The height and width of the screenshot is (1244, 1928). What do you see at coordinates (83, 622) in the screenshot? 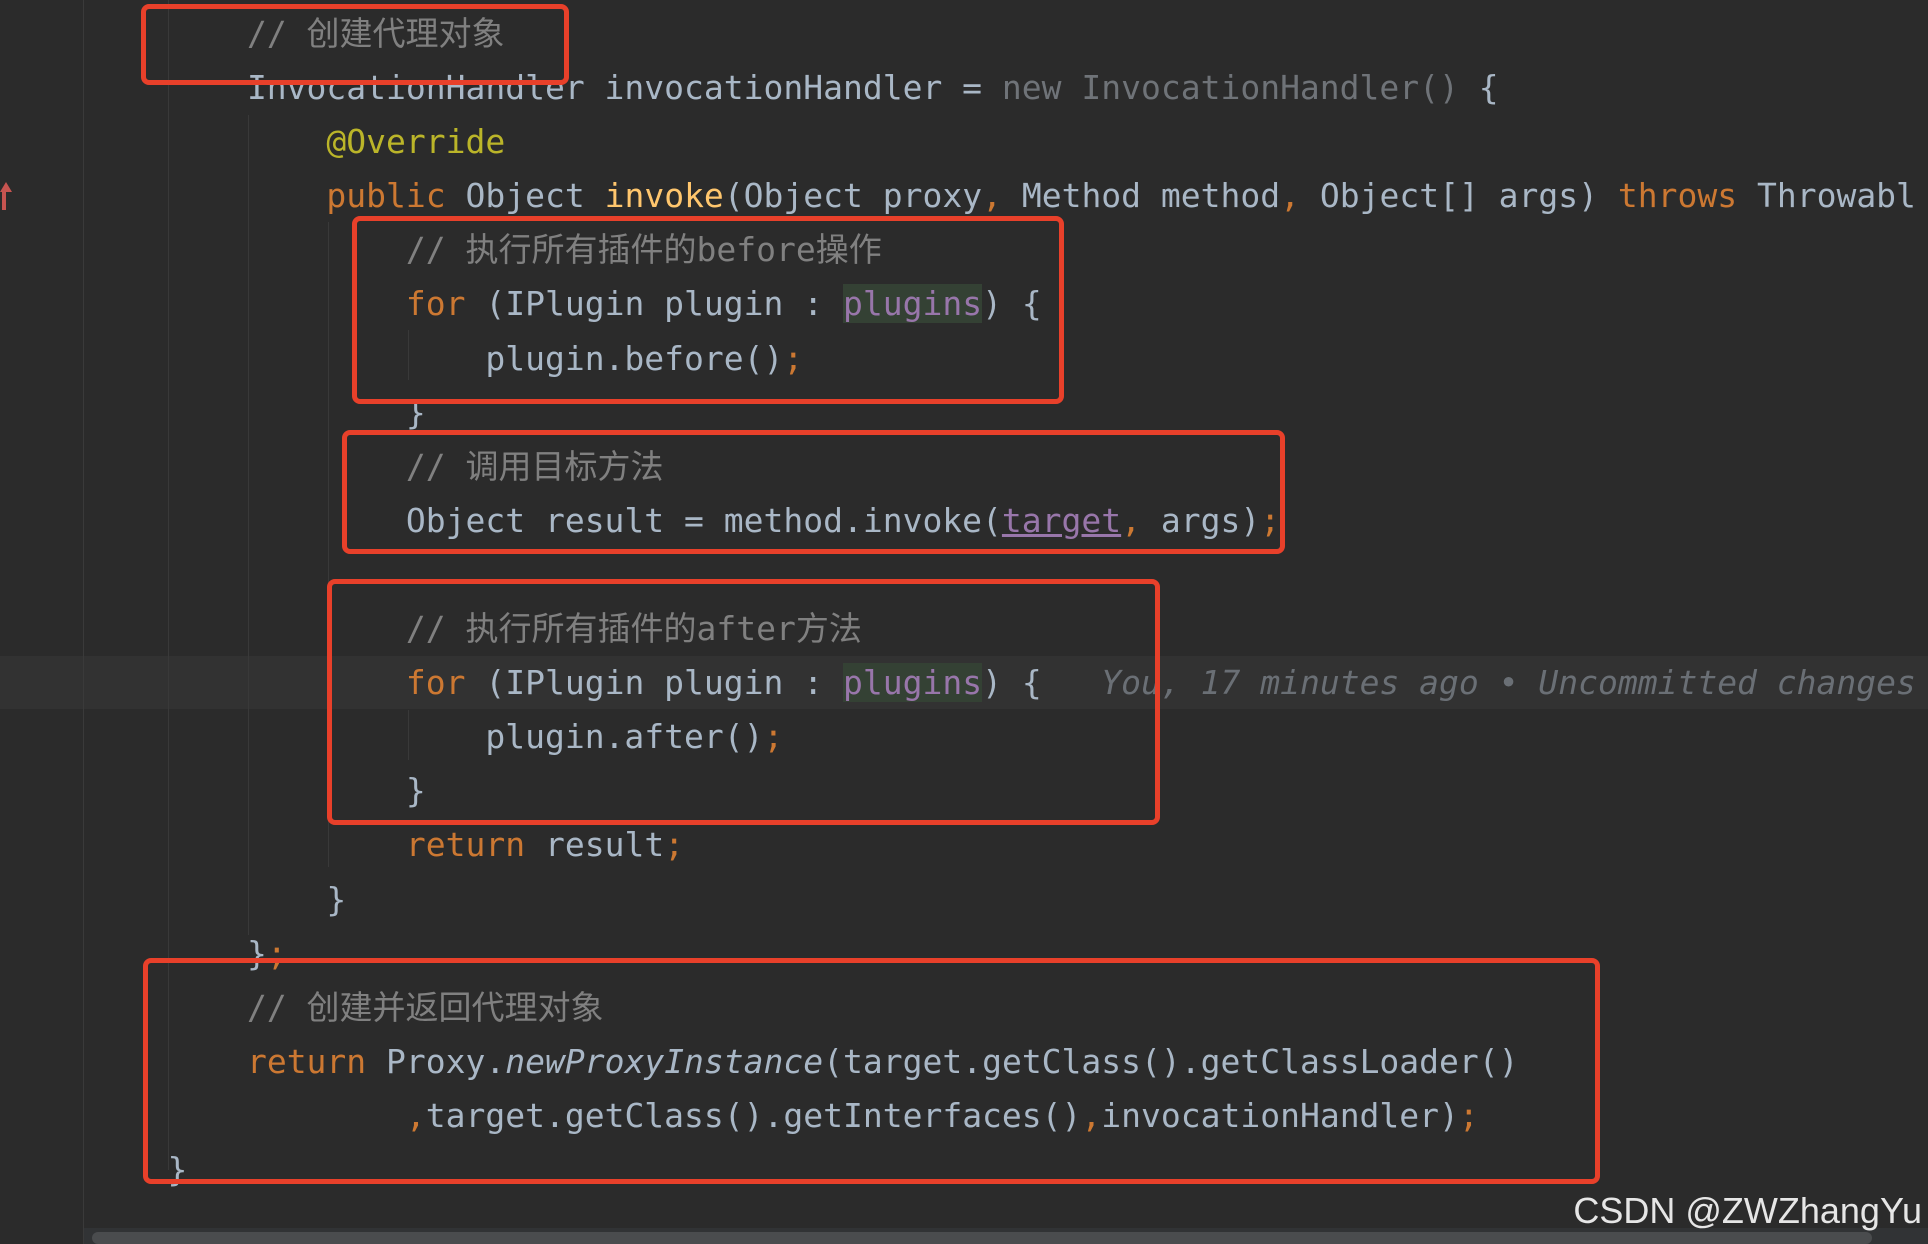
I see `gutter-divider` at bounding box center [83, 622].